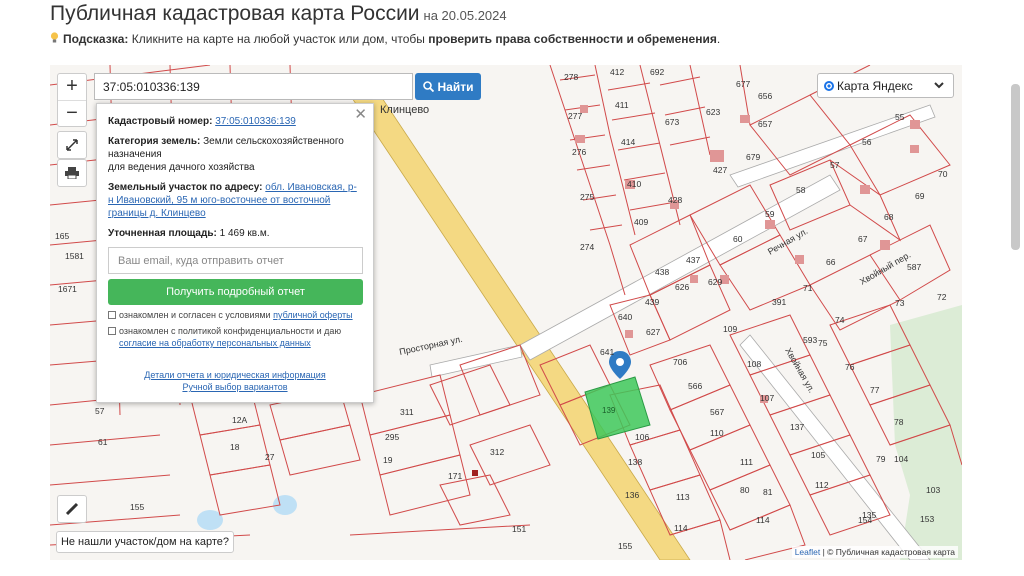 Image resolution: width=1024 pixels, height=576 pixels. What do you see at coordinates (465, 15) in the screenshot?
I see `date-label: на 20.05.2024` at bounding box center [465, 15].